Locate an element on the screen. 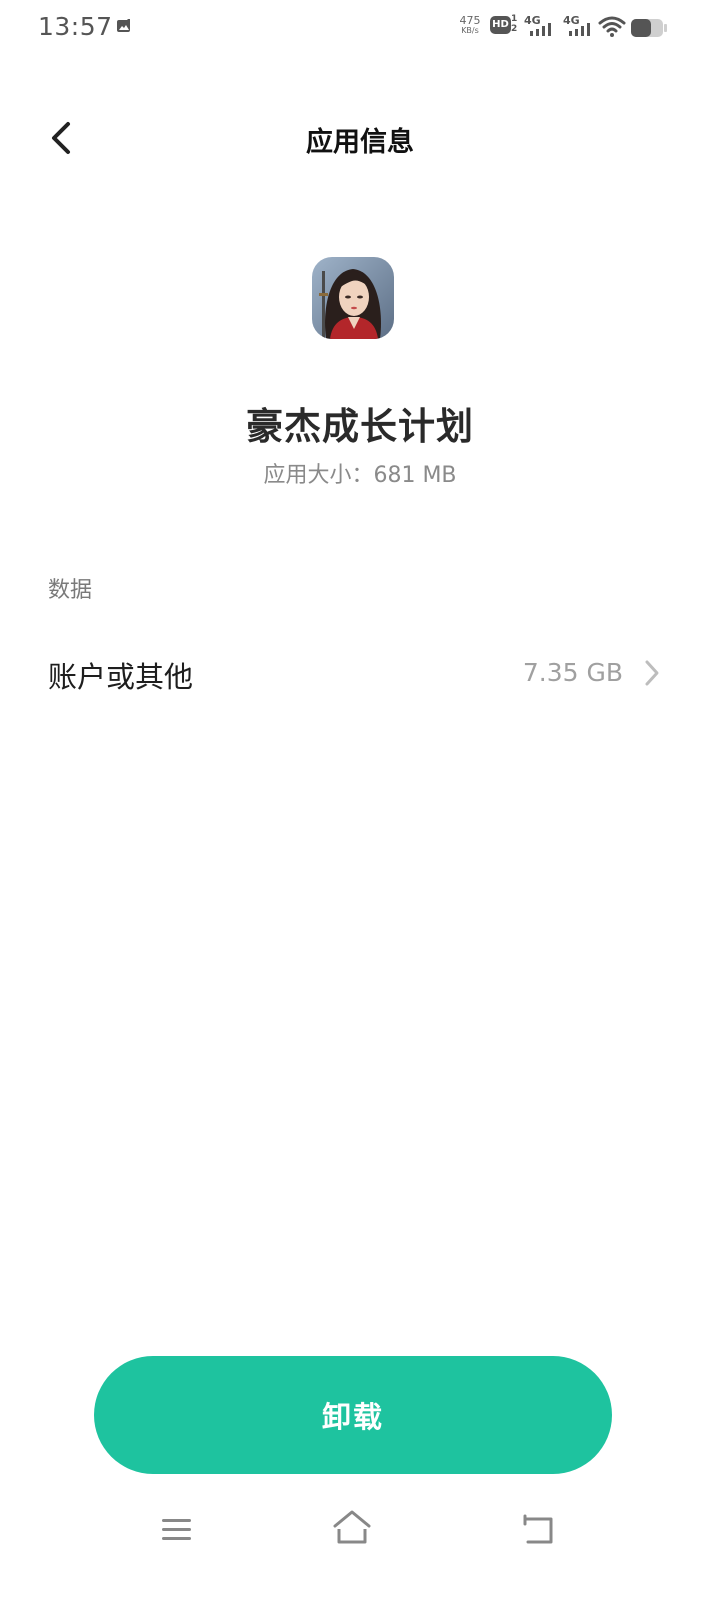 This screenshot has height=1600, width=720. battery-icon is located at coordinates (649, 28).